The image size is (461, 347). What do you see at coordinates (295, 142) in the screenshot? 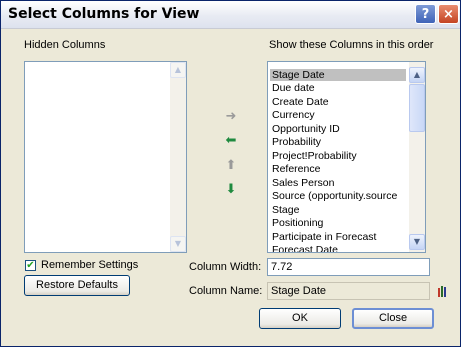
I see `list-item: Probability` at bounding box center [295, 142].